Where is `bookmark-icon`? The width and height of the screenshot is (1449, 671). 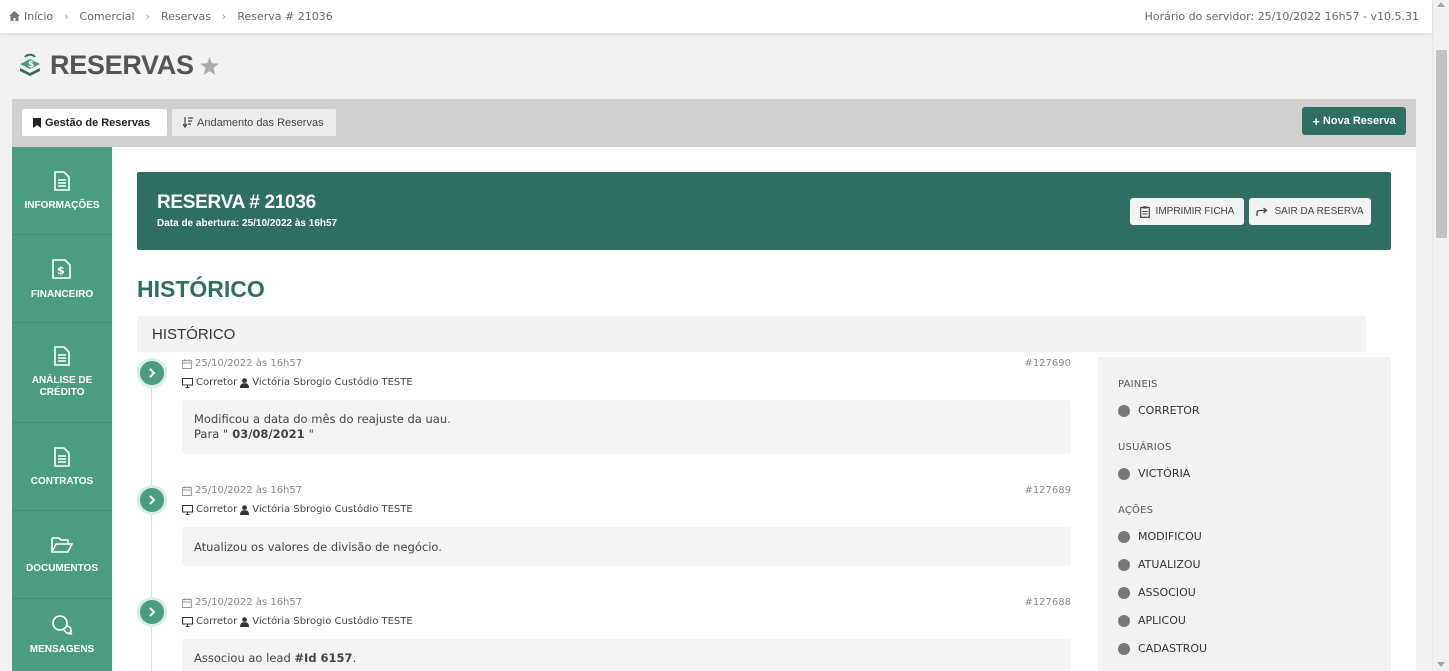 bookmark-icon is located at coordinates (37, 122).